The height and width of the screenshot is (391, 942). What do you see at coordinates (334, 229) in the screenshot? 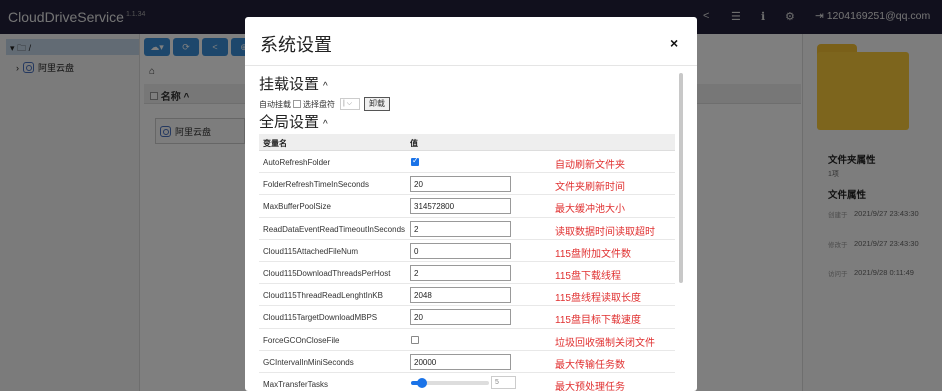
I see `setting-name: ReadDataEventReadTimeoutInSeconds` at bounding box center [334, 229].